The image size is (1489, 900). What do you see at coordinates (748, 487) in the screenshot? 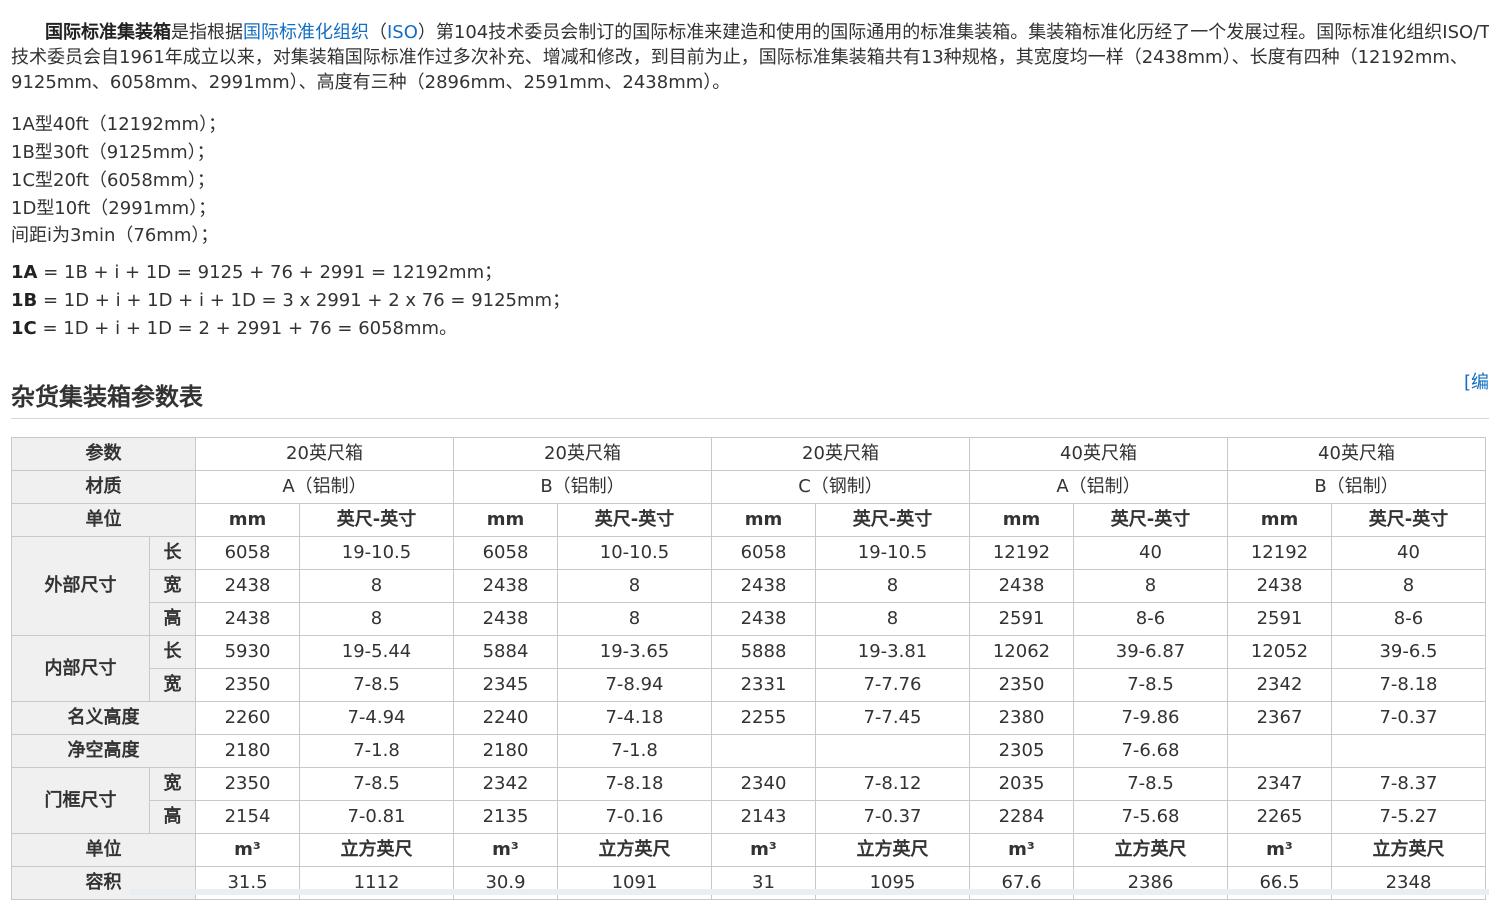
I see `header-row-material: 材质 A（铝制） B（铝制） C（钢制） A（铝制） B（铝制）` at bounding box center [748, 487].